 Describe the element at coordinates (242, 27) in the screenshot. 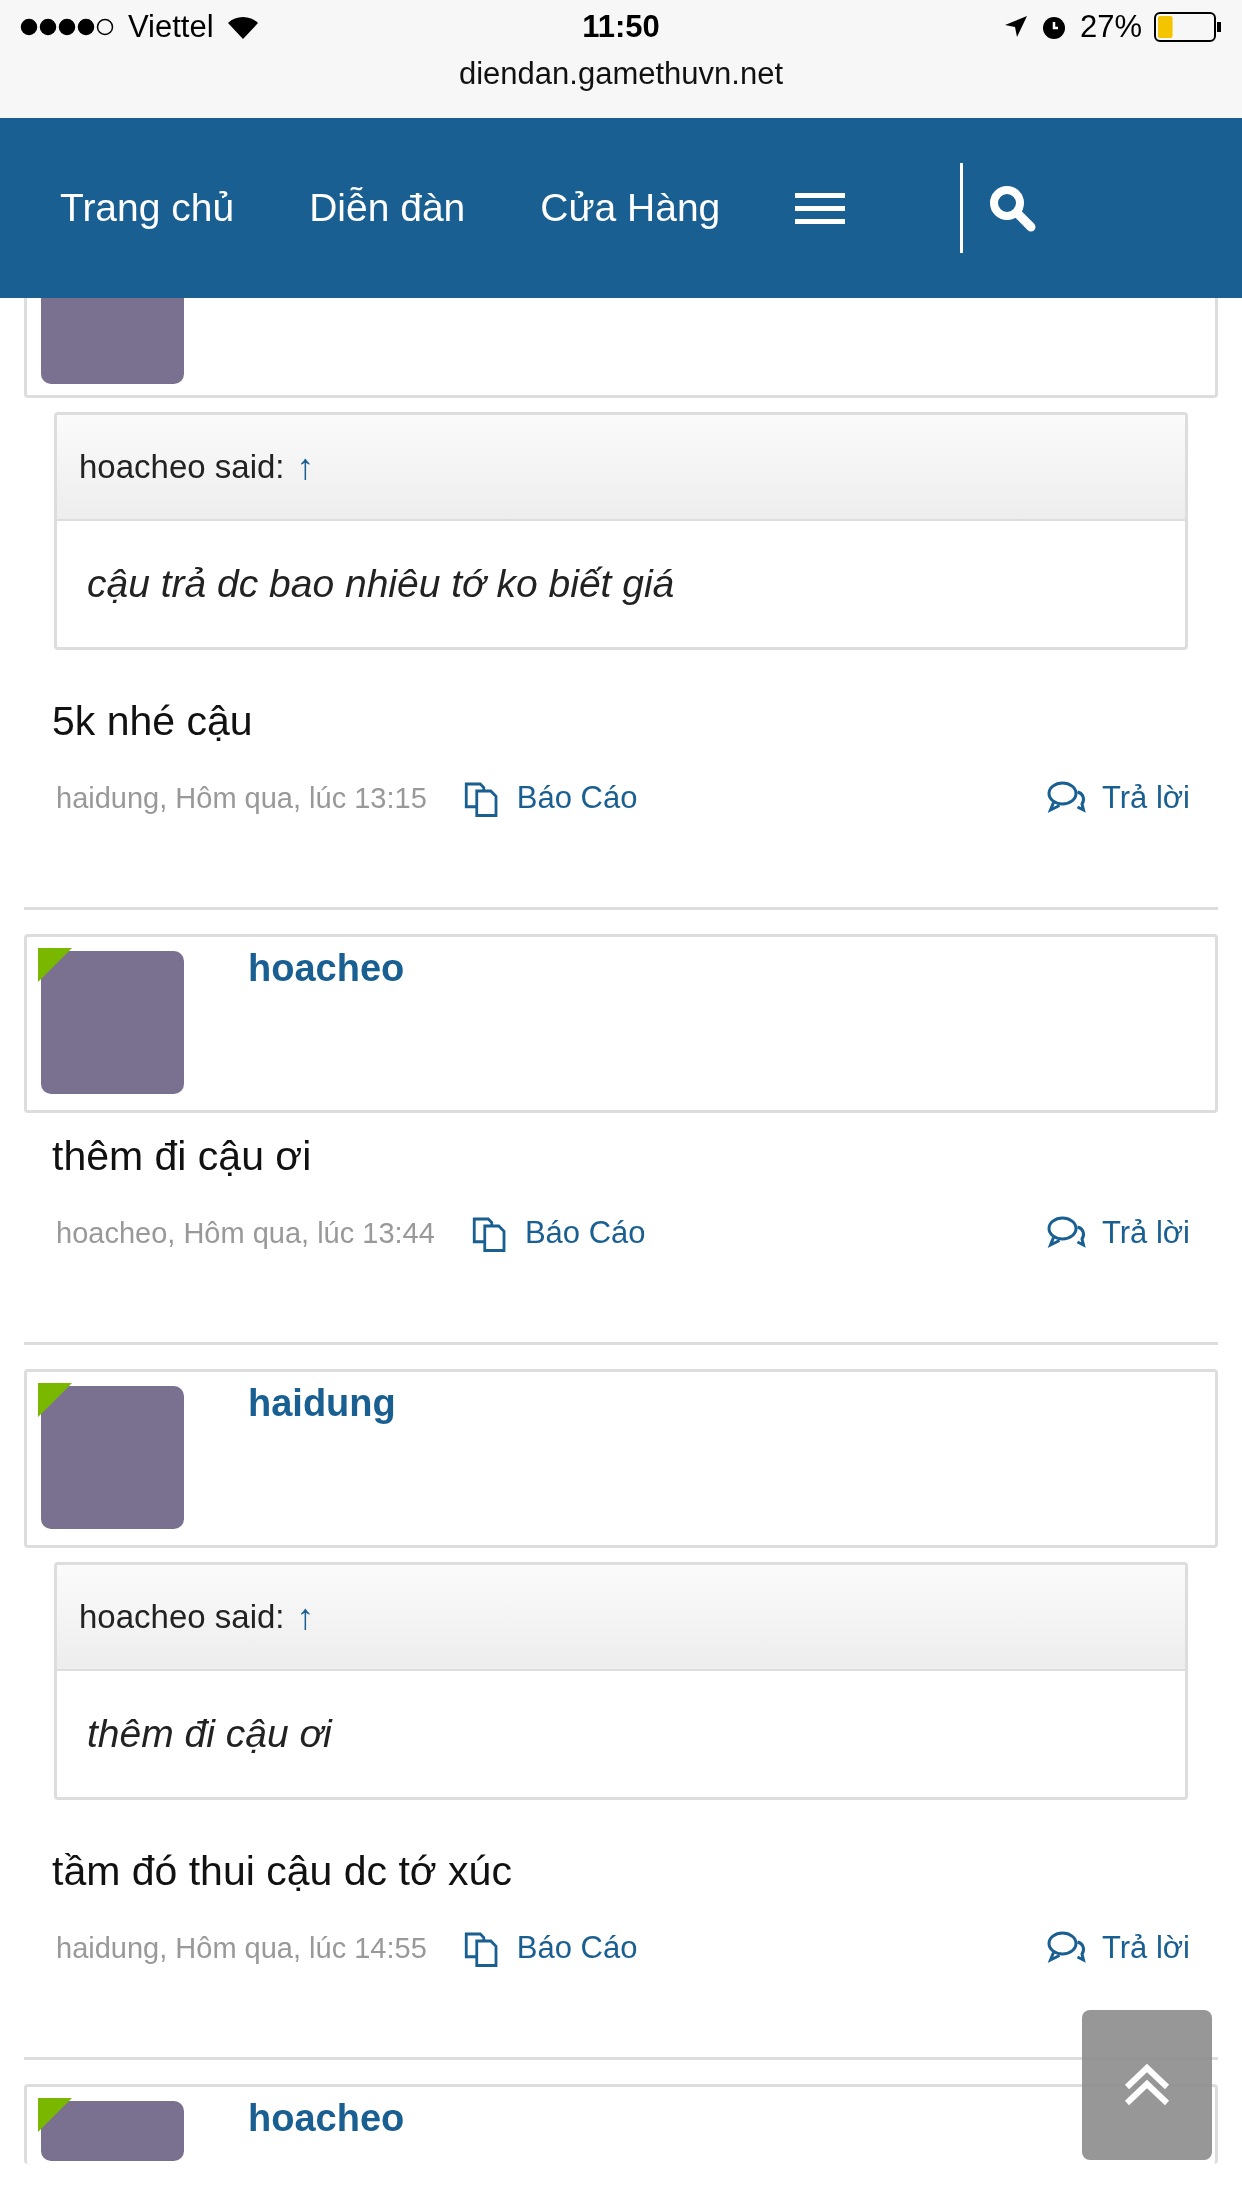

I see `wifi-icon` at that location.